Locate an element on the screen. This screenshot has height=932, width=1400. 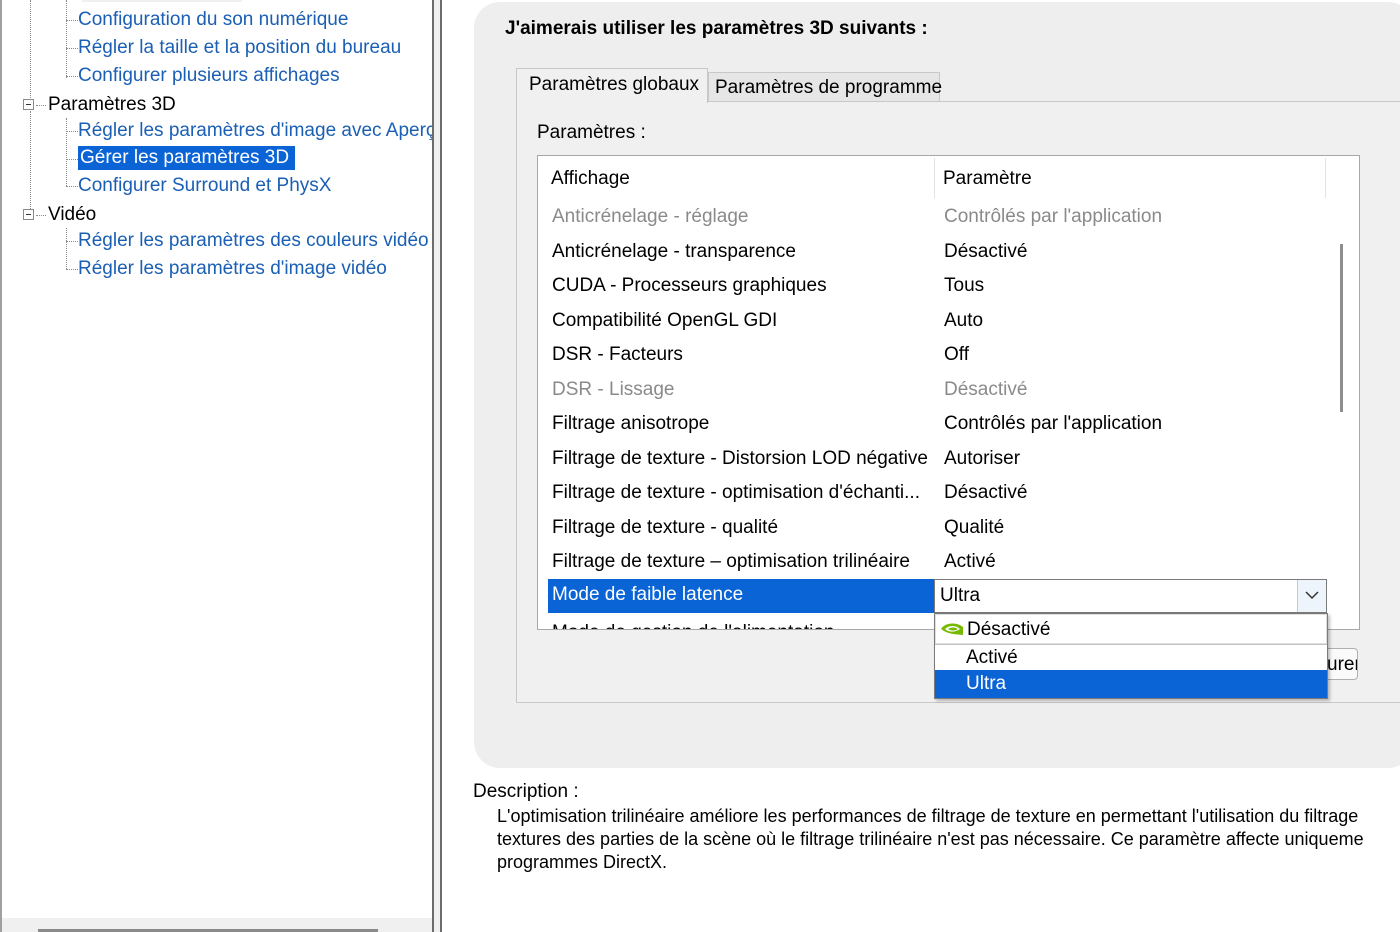
tree-item-manage-3d: Gérer les paramètres 3D is located at coordinates (187, 158).